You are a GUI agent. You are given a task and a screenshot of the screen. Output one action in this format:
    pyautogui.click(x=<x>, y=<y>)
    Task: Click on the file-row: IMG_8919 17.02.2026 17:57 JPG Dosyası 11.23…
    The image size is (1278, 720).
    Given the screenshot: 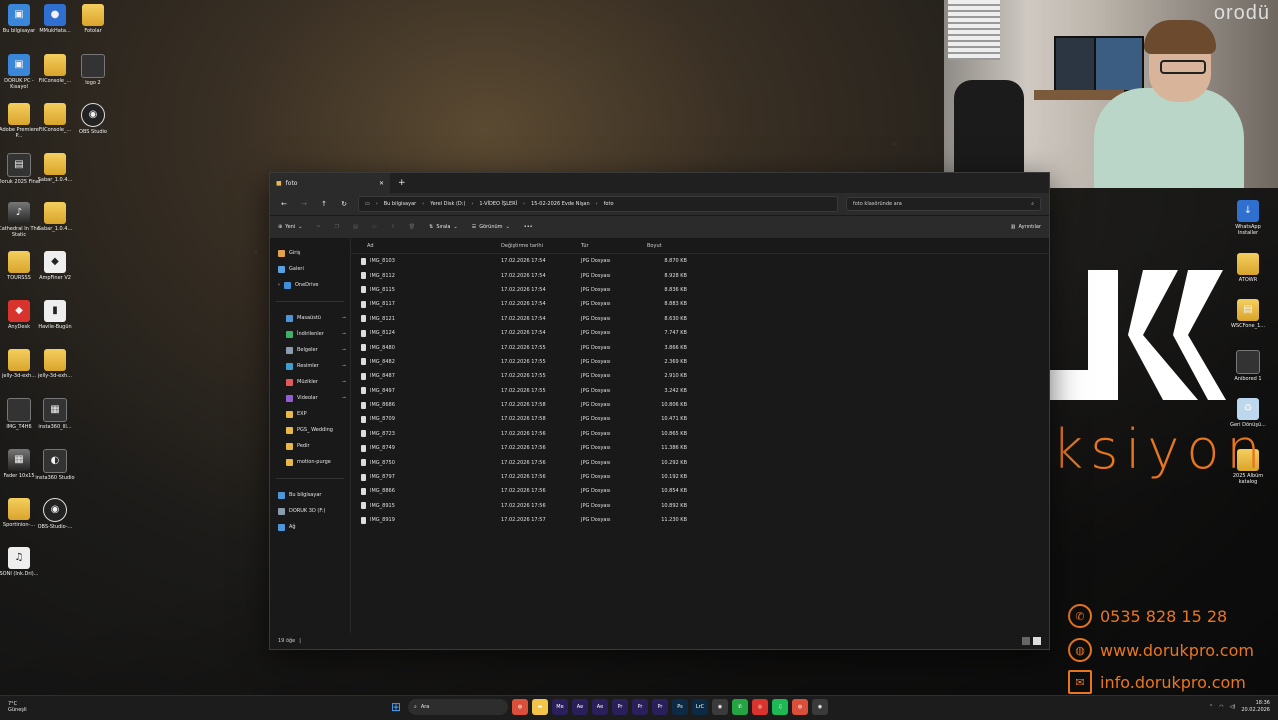 What is the action you would take?
    pyautogui.click(x=700, y=520)
    